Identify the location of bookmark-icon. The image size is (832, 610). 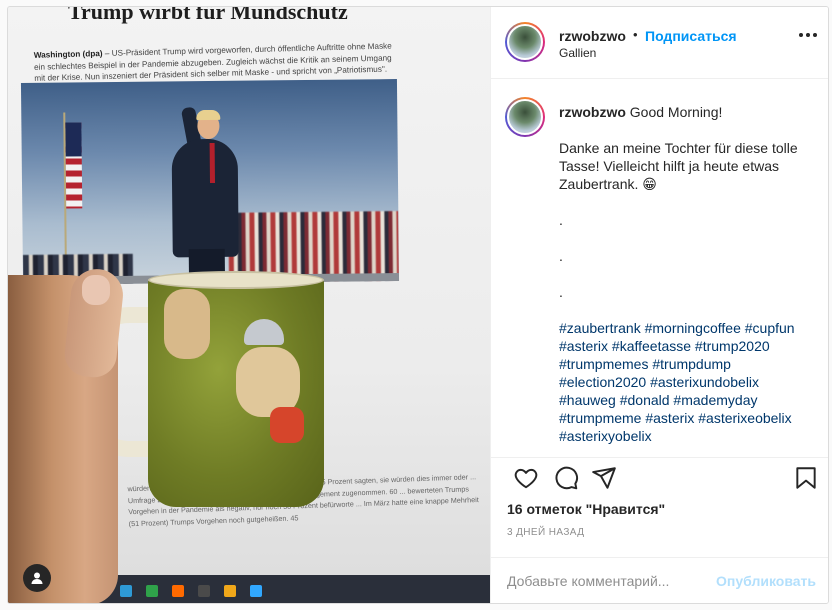
(806, 478).